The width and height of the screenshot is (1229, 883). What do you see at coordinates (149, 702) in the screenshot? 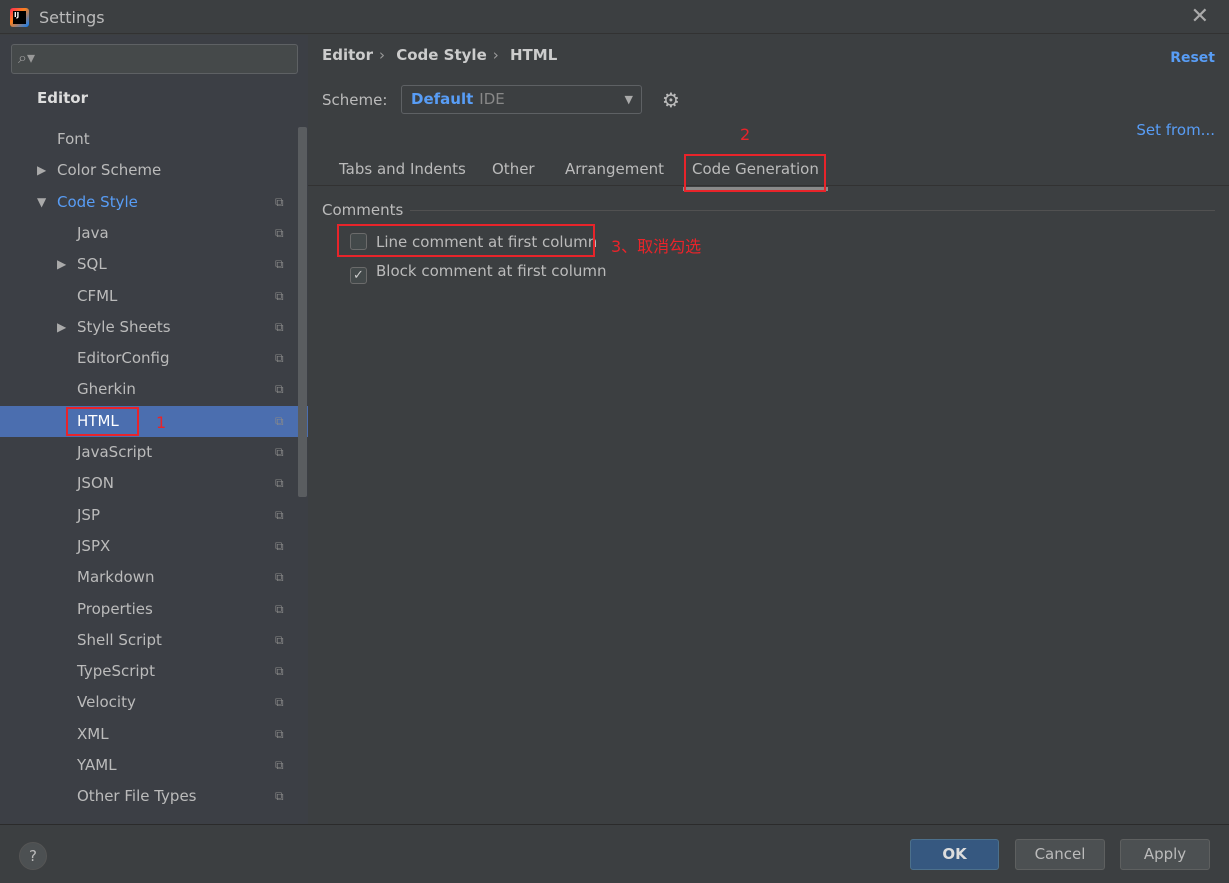
I see `sidebar-item-velocity: Velocity ⧉` at bounding box center [149, 702].